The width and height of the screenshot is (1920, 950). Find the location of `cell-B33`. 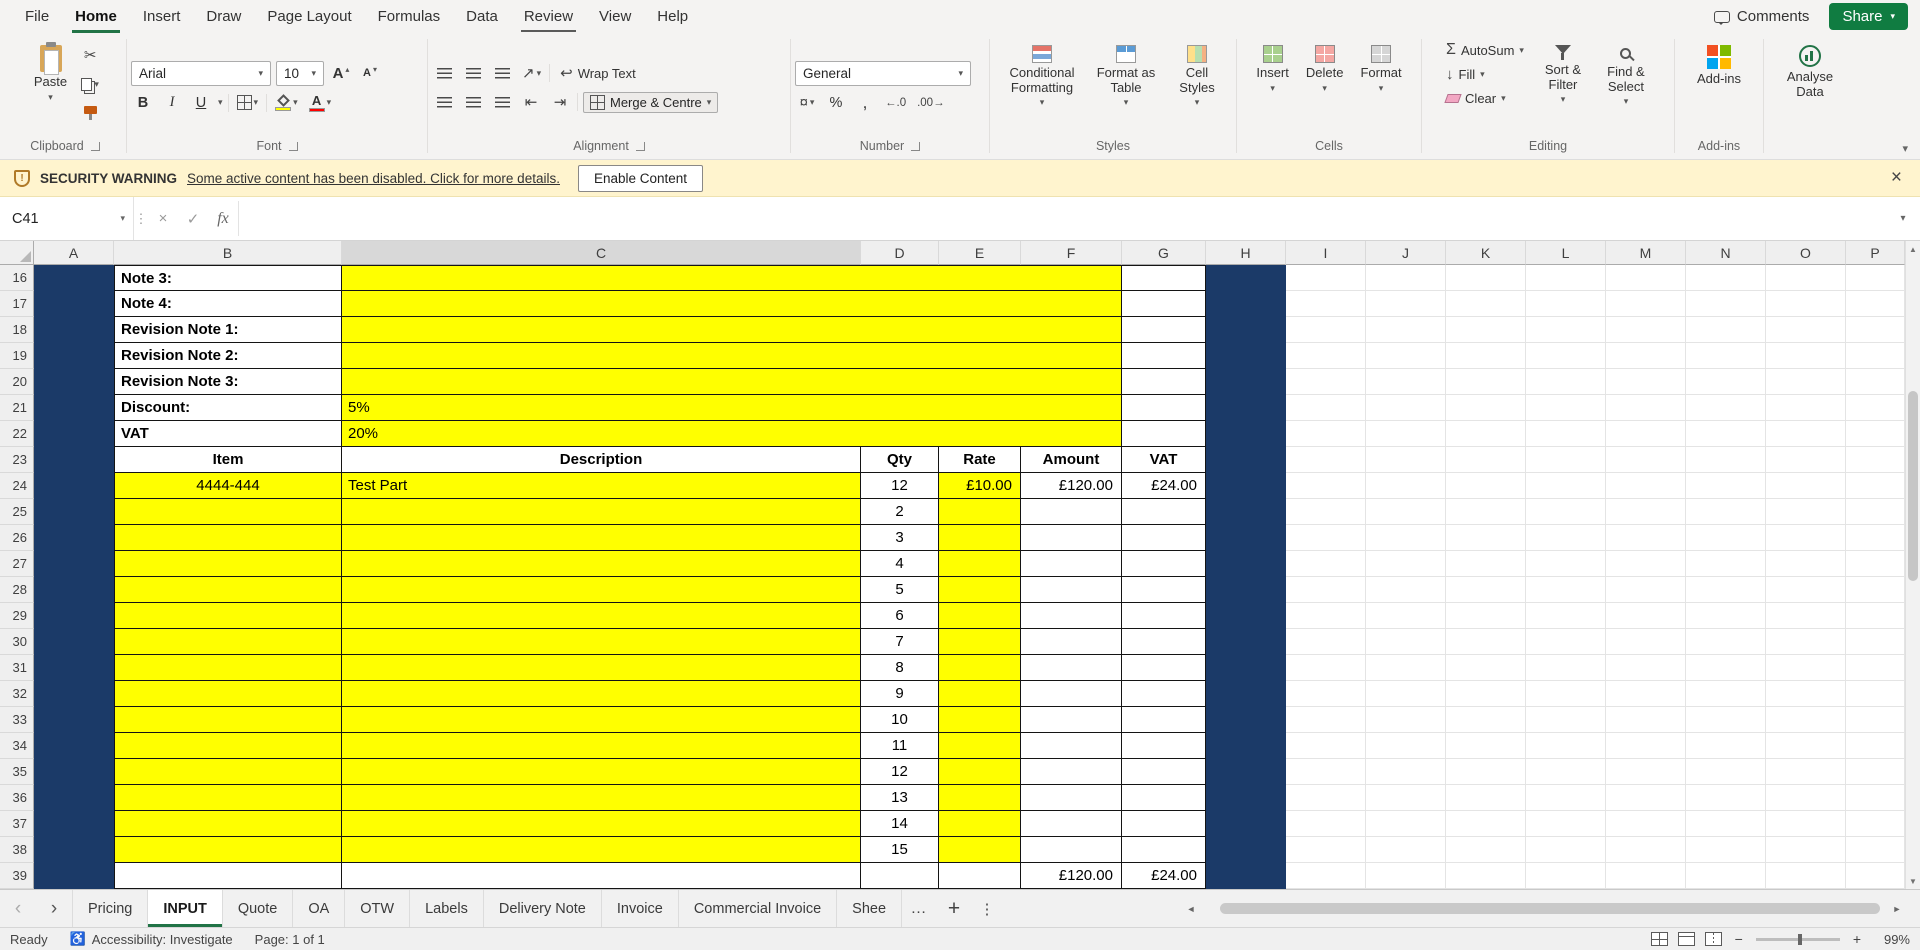

cell-B33 is located at coordinates (228, 720).